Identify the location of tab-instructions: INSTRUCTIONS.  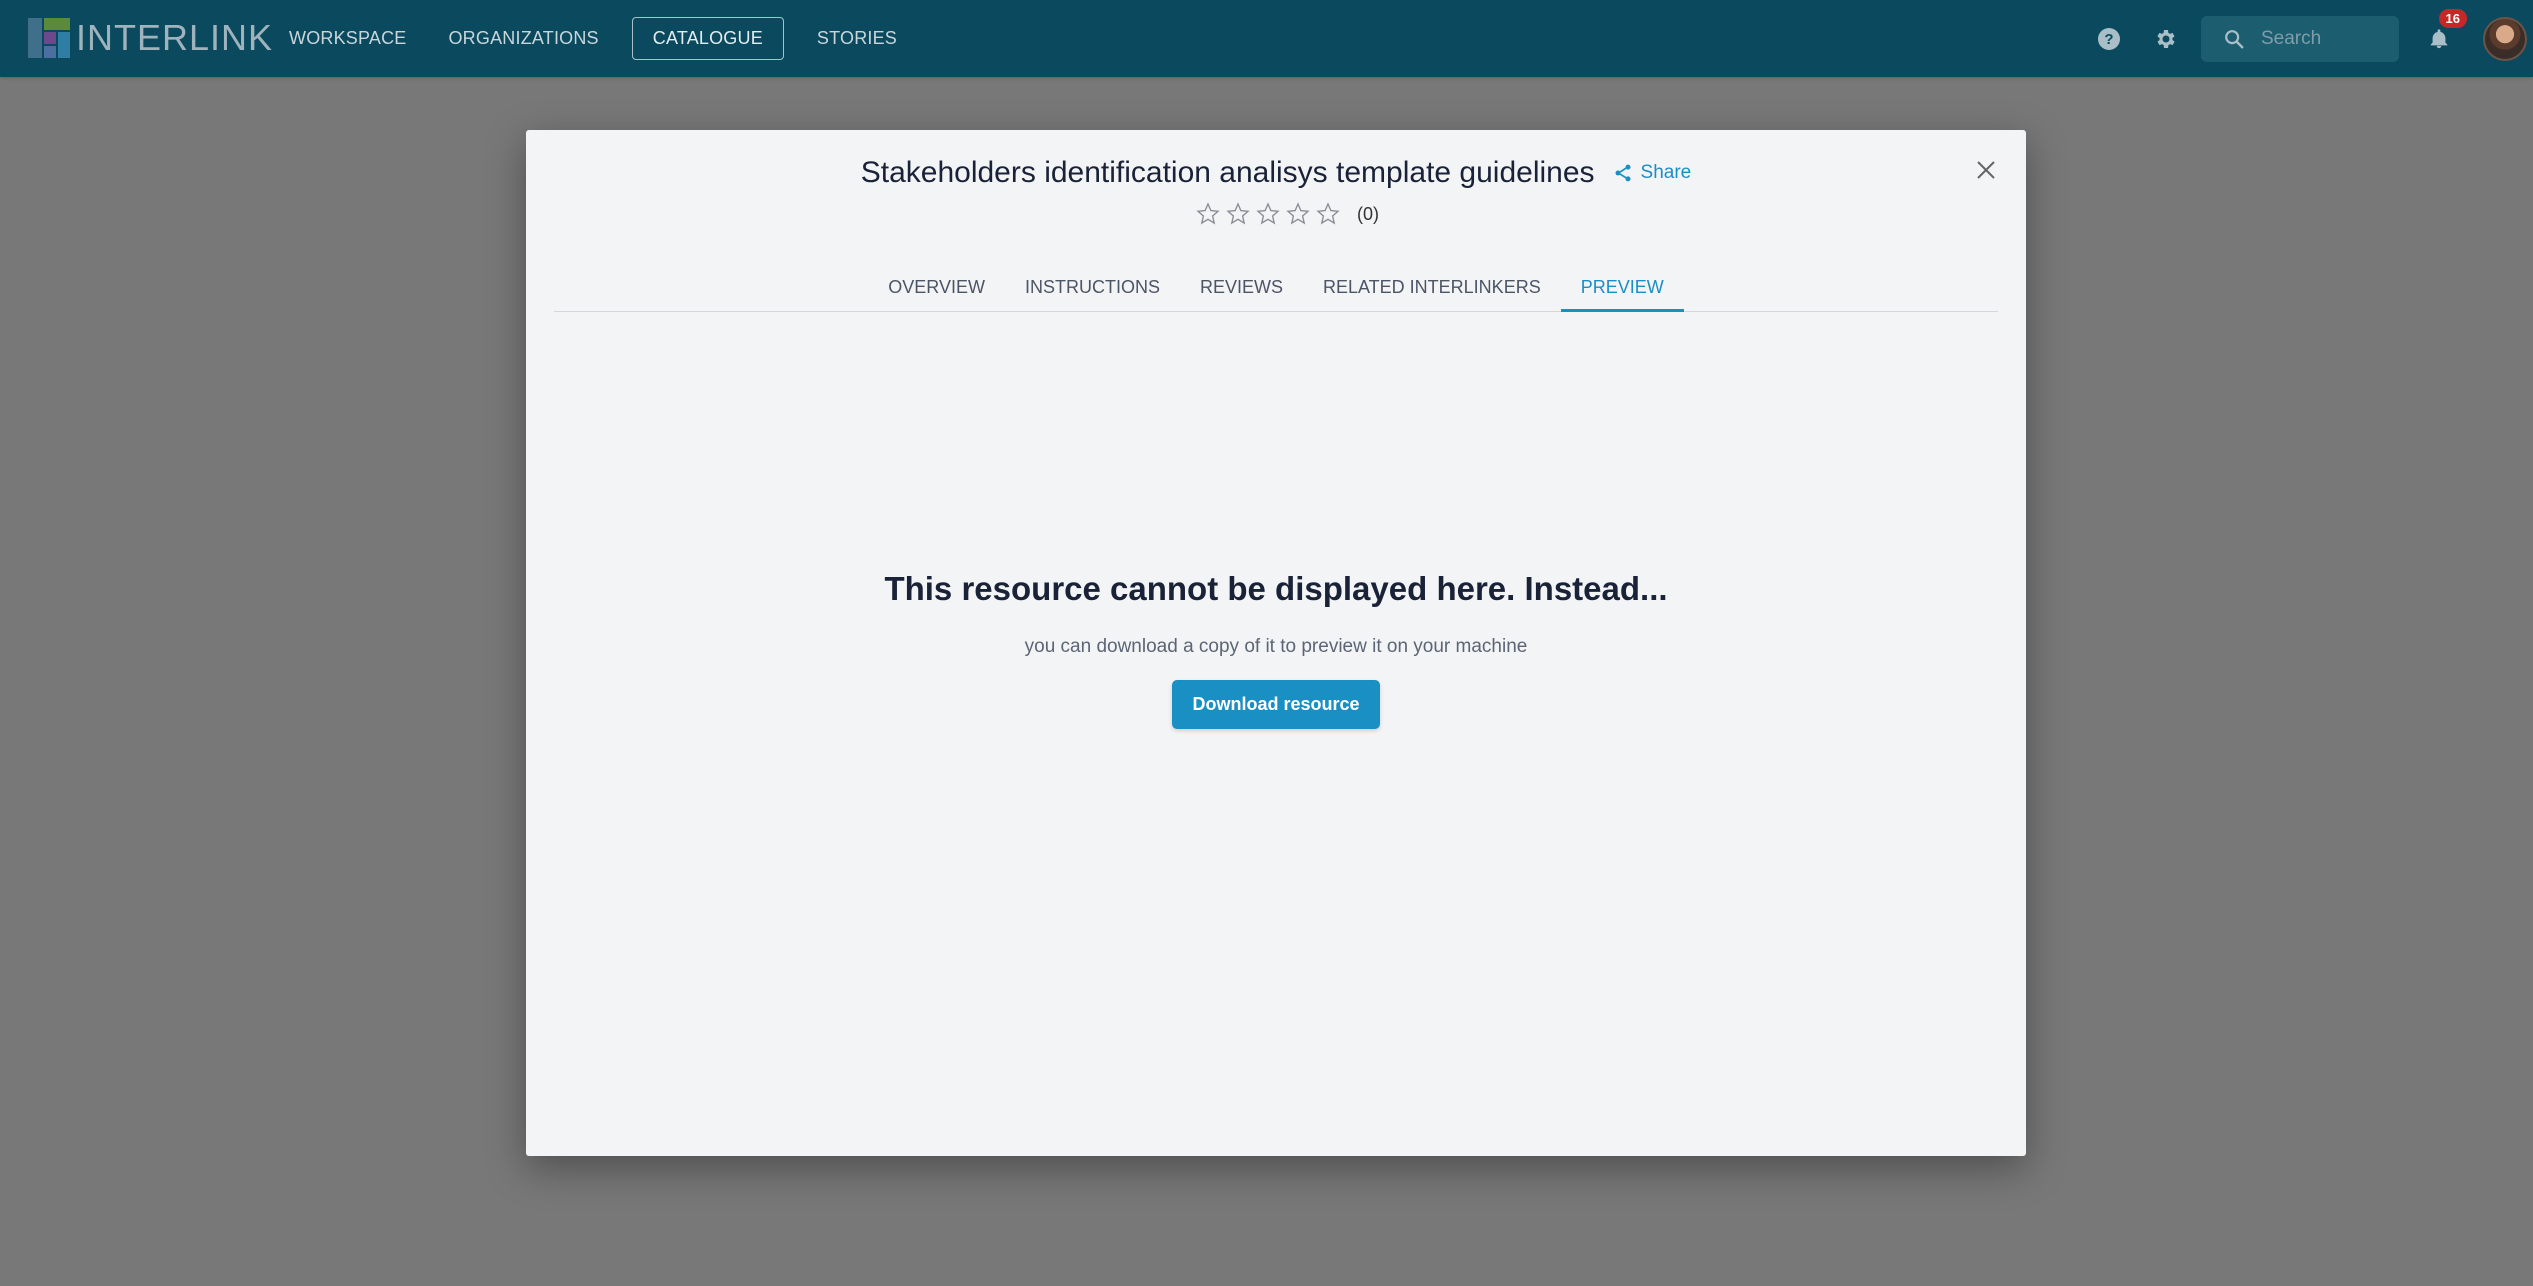
(1092, 287).